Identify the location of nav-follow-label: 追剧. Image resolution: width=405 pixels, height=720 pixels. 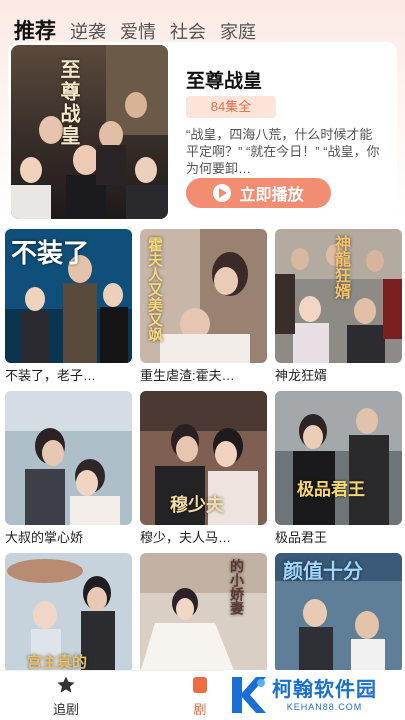
(65, 709).